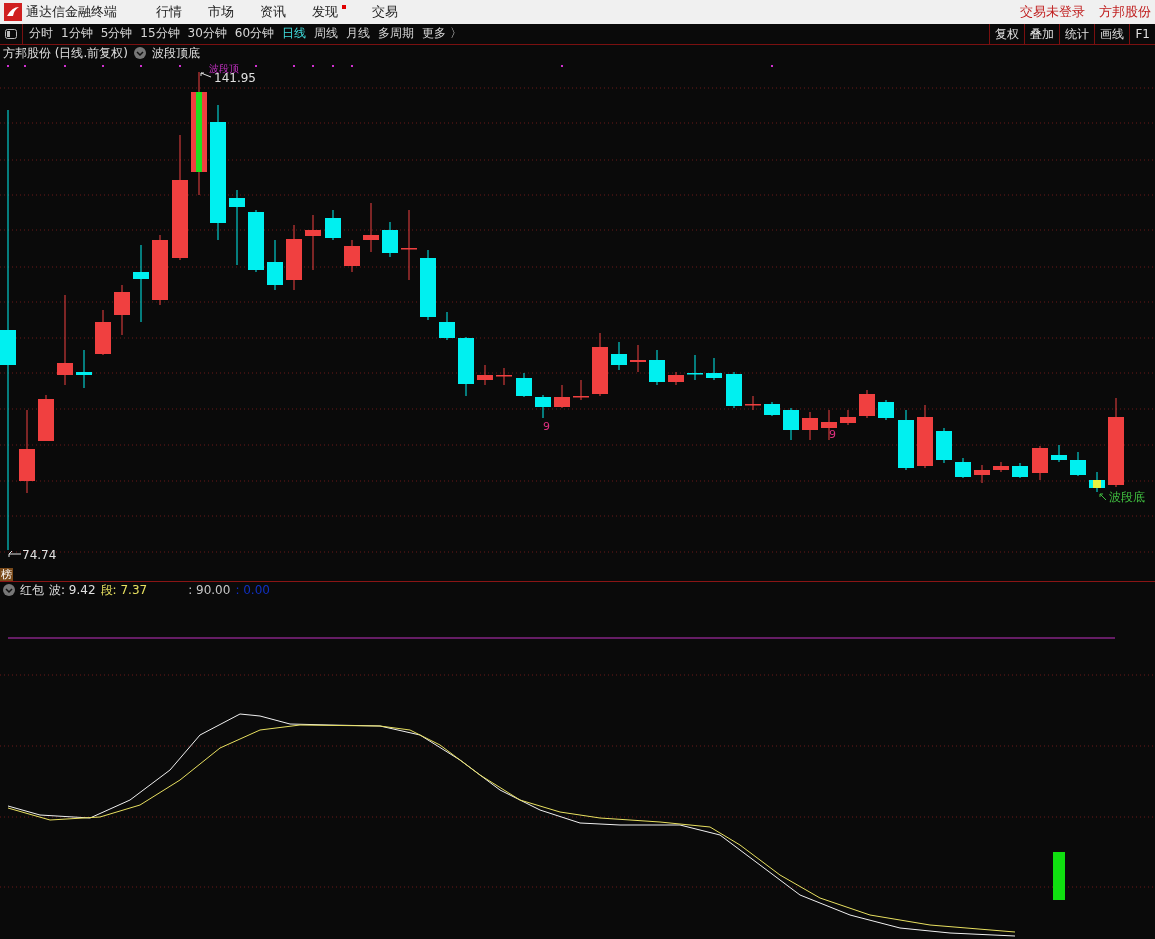 The image size is (1155, 939). I want to click on period-tab: 月线, so click(358, 34).